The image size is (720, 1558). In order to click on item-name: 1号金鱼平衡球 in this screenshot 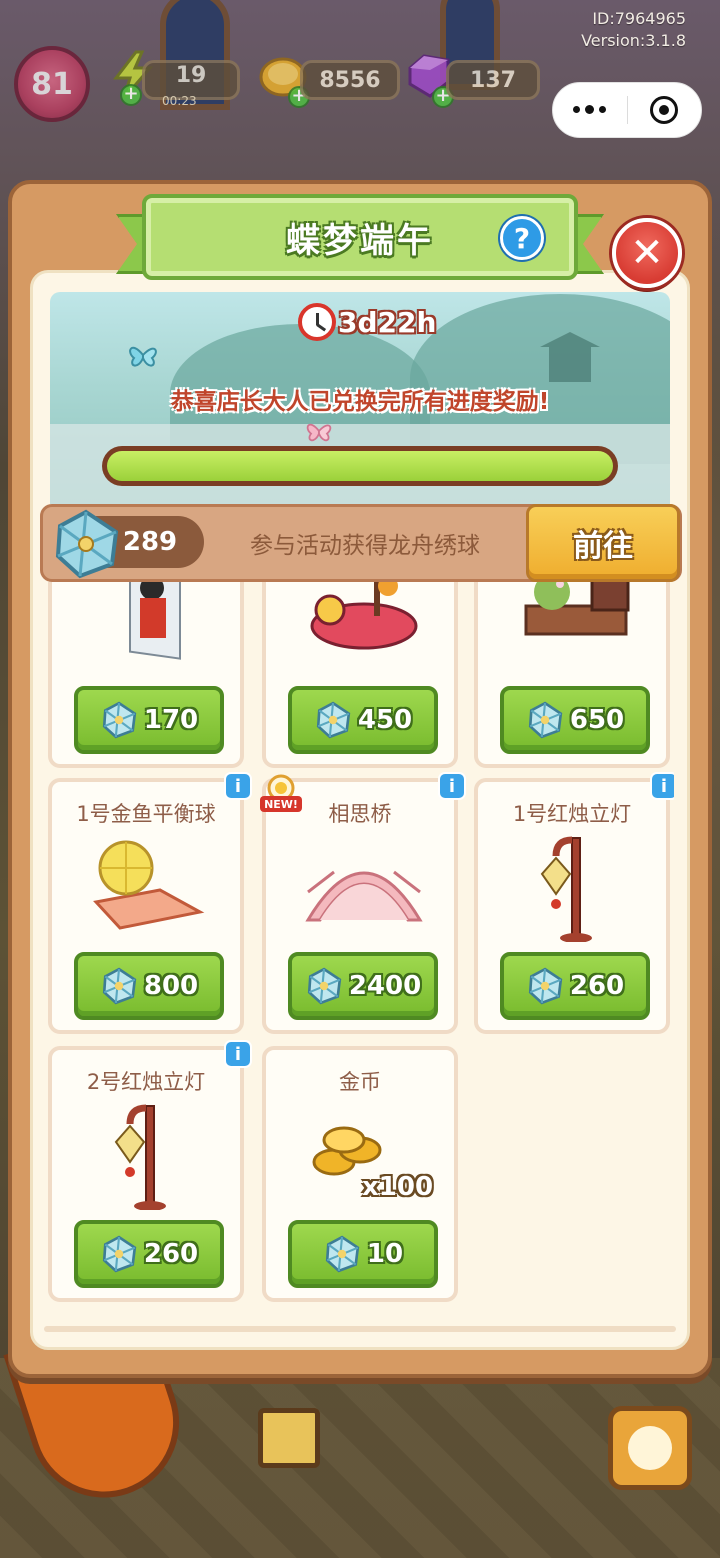, I will do `click(146, 814)`.